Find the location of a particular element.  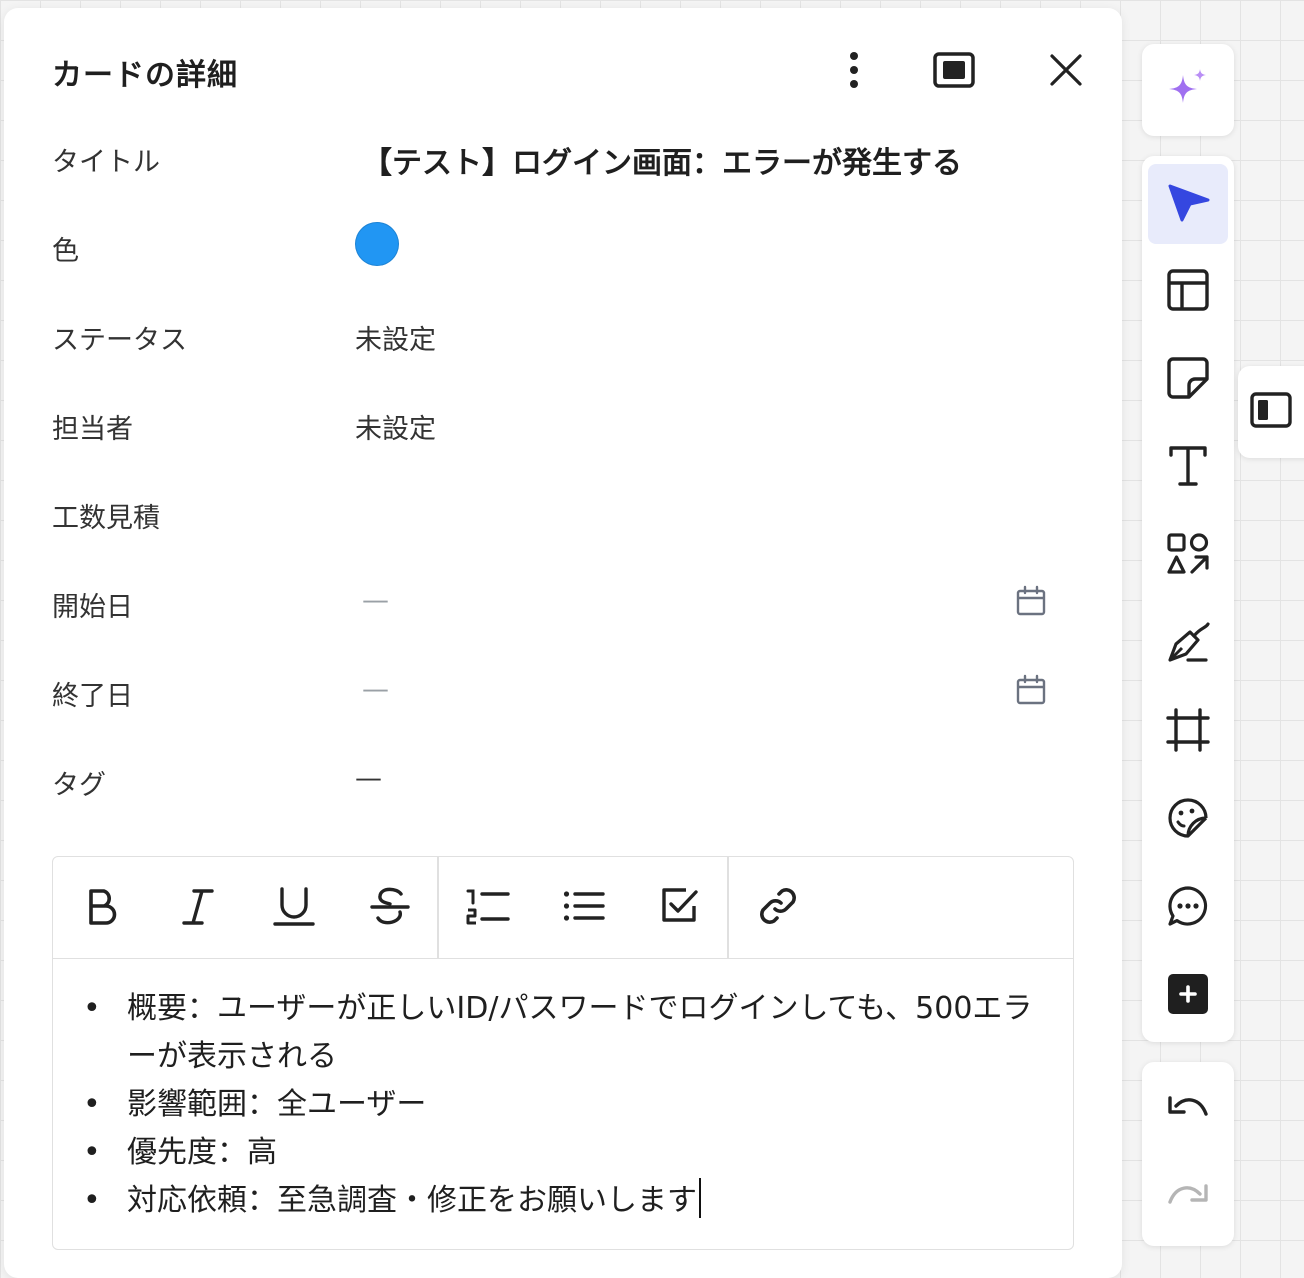

text-icon is located at coordinates (1188, 468).